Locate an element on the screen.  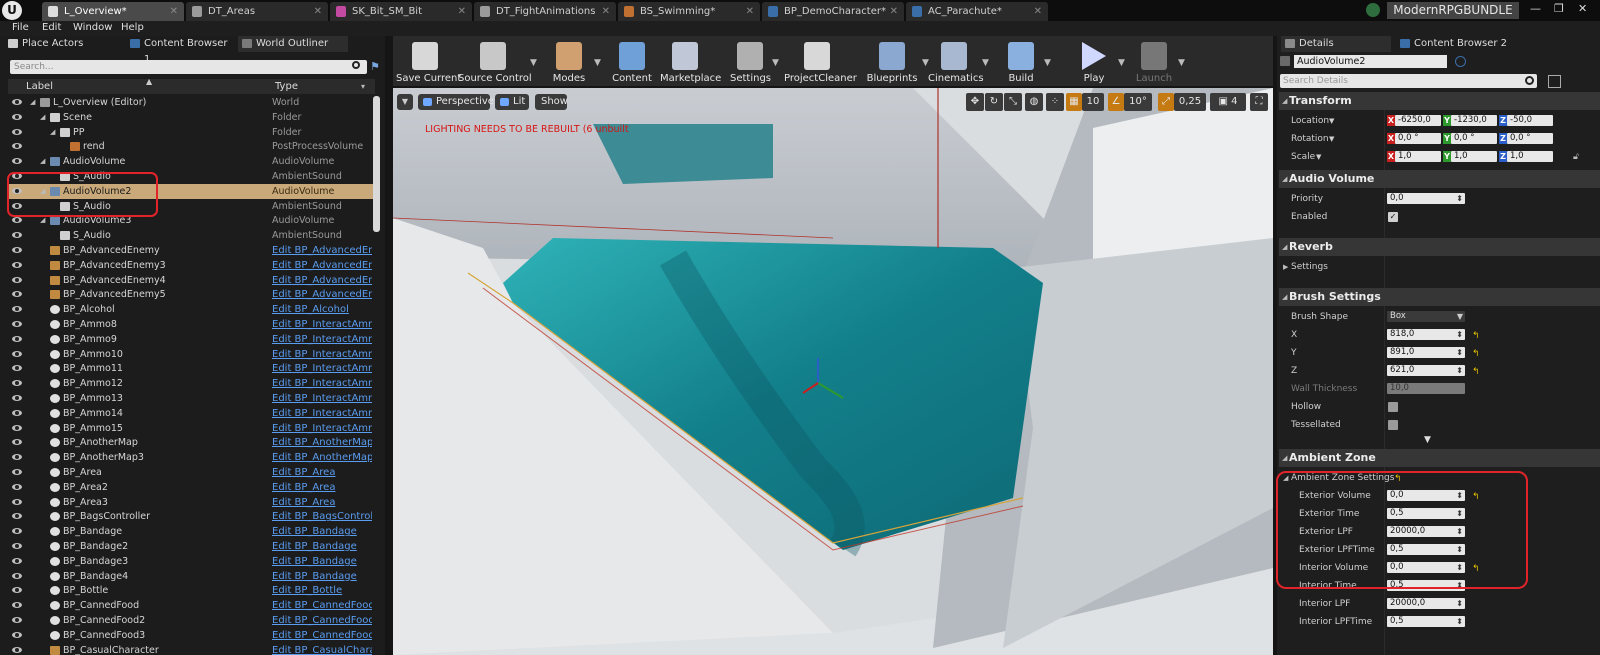
cinematics-button: Cinematics is located at coordinates (956, 62).